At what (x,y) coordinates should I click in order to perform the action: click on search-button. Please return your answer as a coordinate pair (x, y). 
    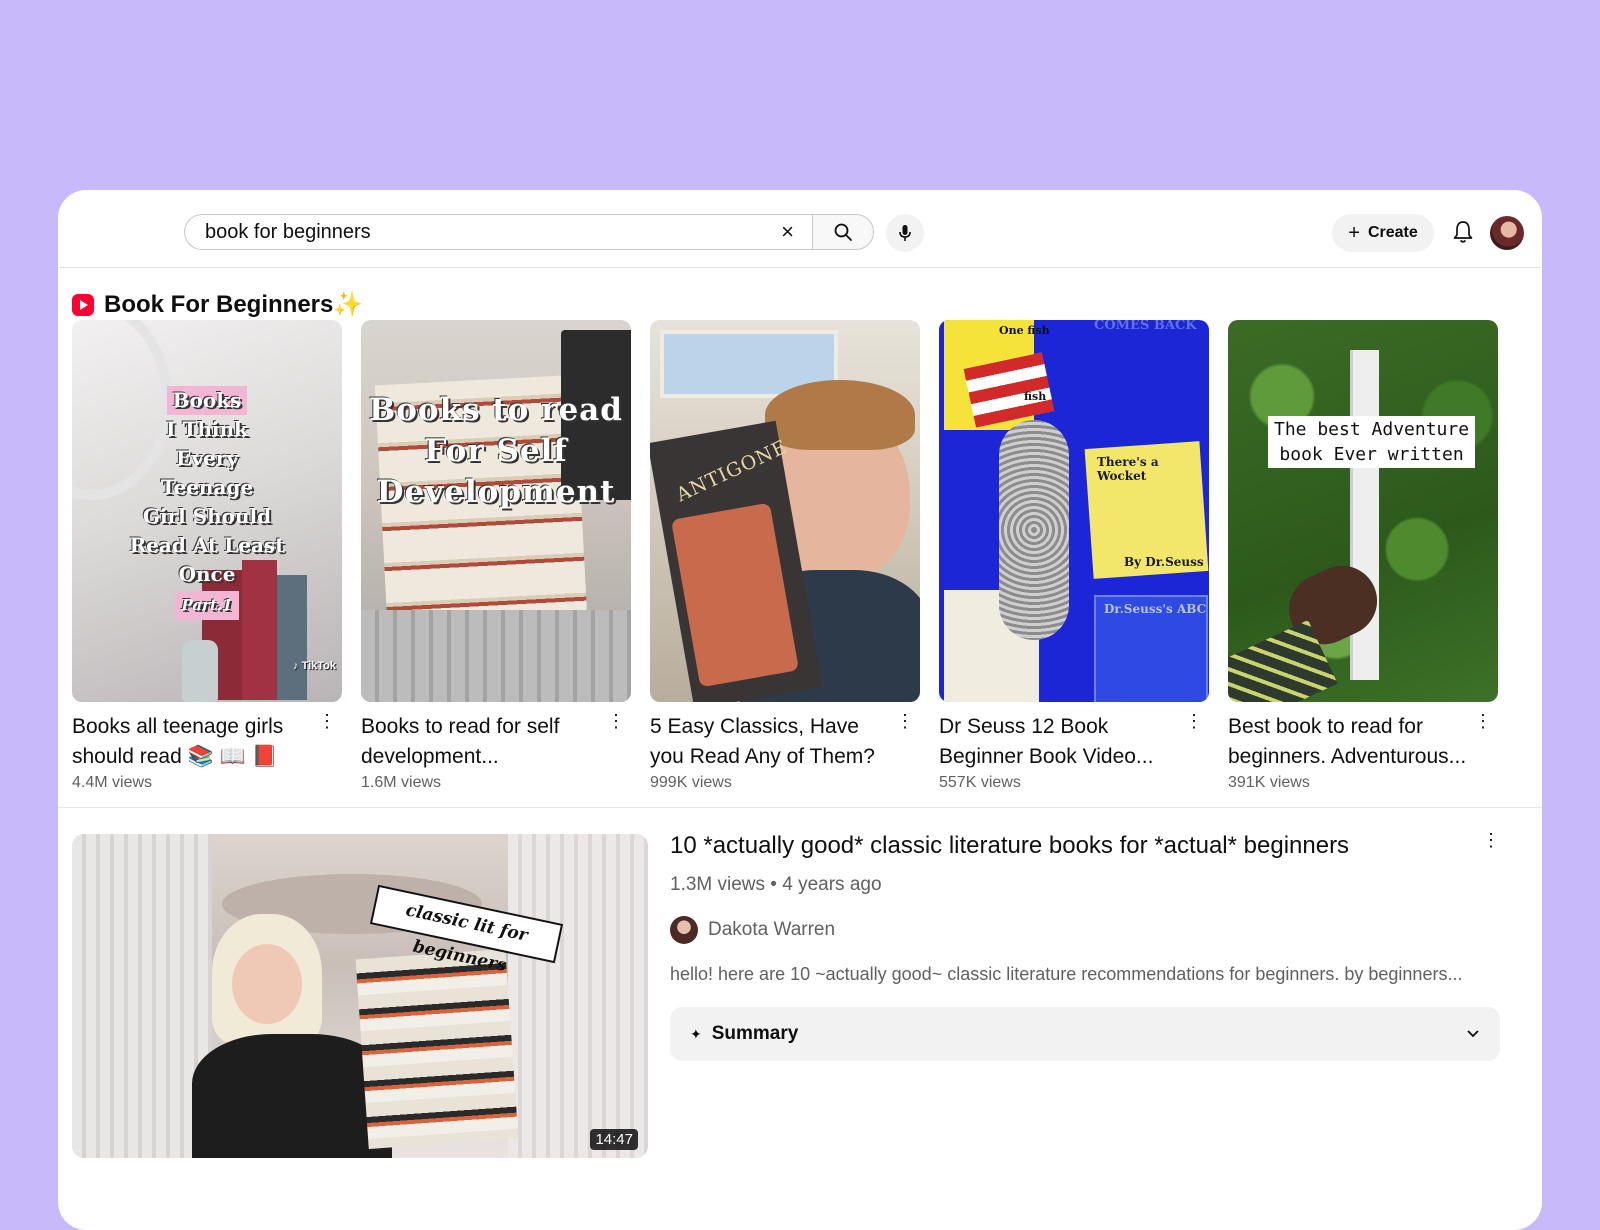
    Looking at the image, I should click on (843, 232).